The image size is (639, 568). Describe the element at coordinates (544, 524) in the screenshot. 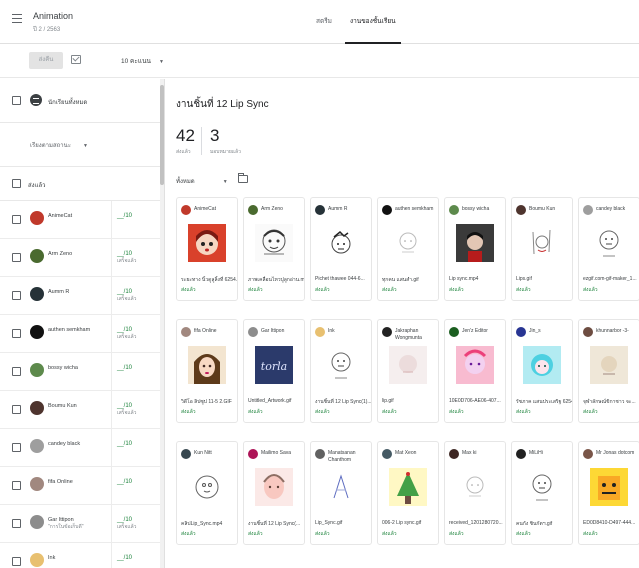

I see `attachment-name: คนกัง ชินกัตฯ.gif` at that location.